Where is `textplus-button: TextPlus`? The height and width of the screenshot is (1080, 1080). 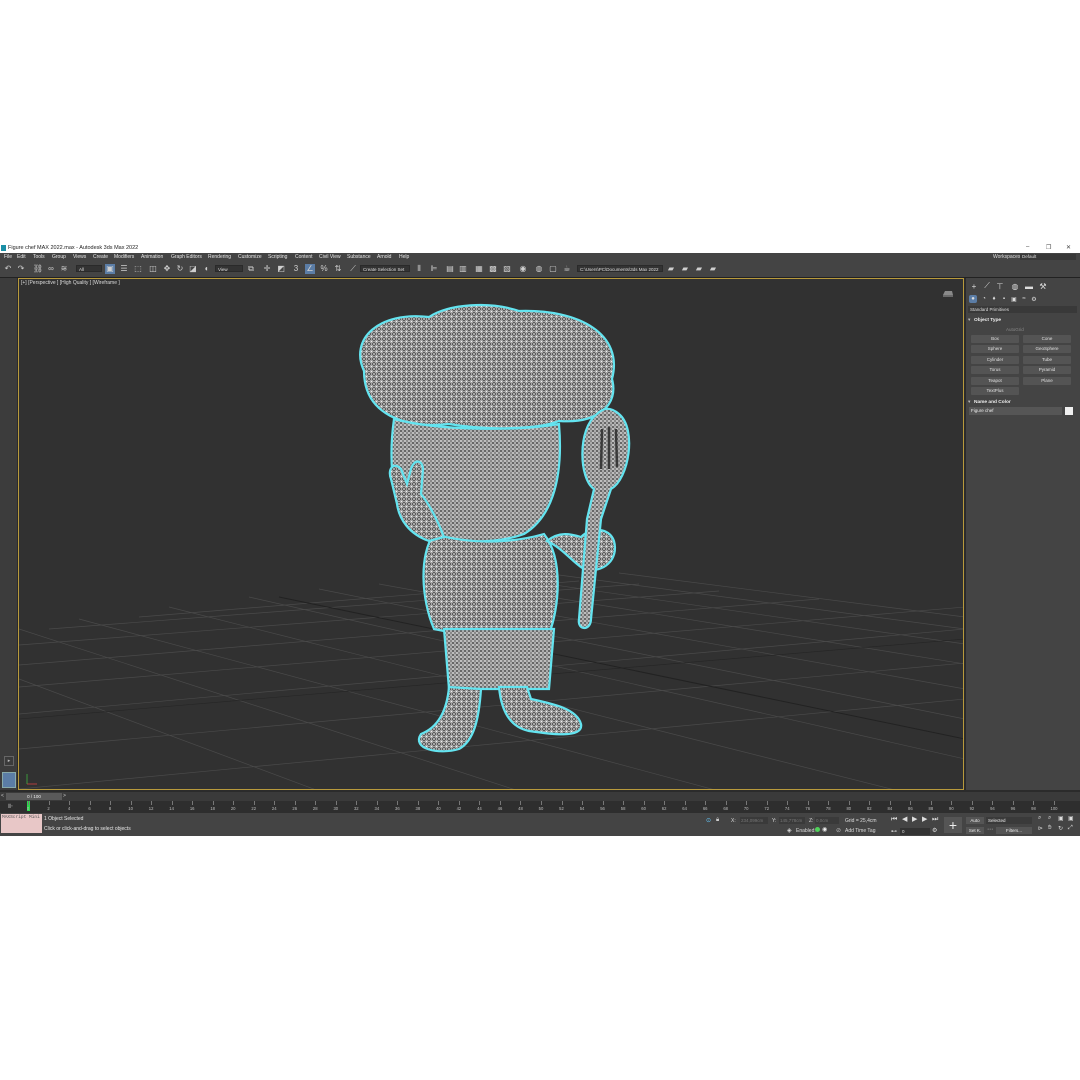 textplus-button: TextPlus is located at coordinates (995, 391).